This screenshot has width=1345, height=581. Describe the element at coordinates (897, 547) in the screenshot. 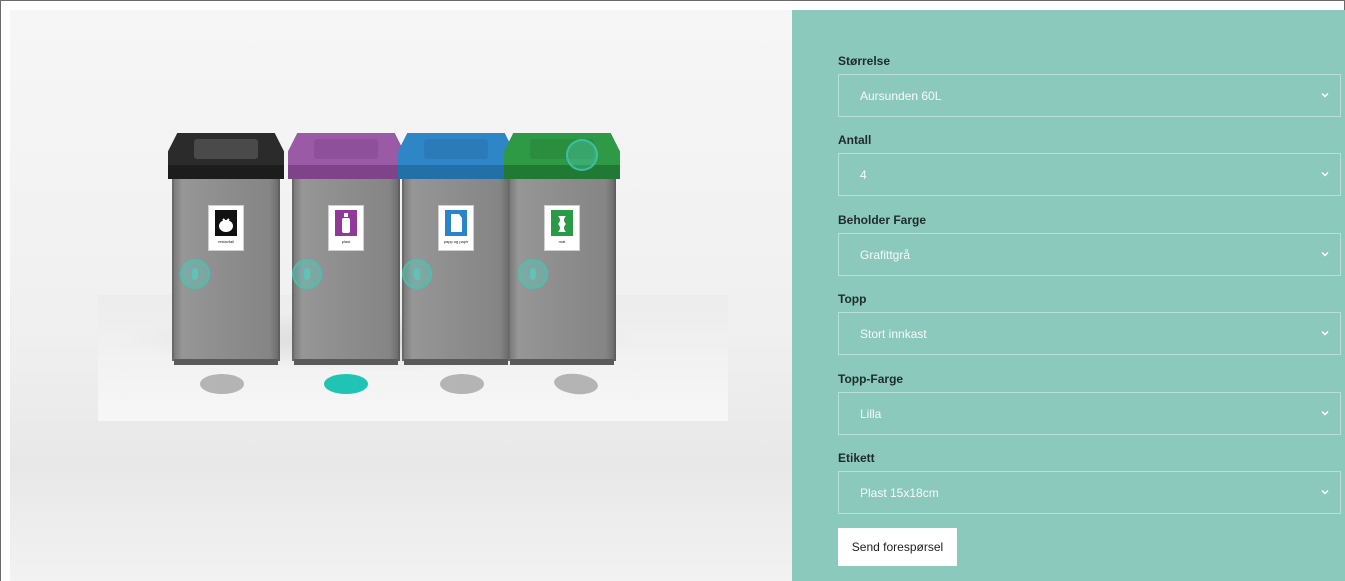

I see `send-request-button: Send forespørsel` at that location.